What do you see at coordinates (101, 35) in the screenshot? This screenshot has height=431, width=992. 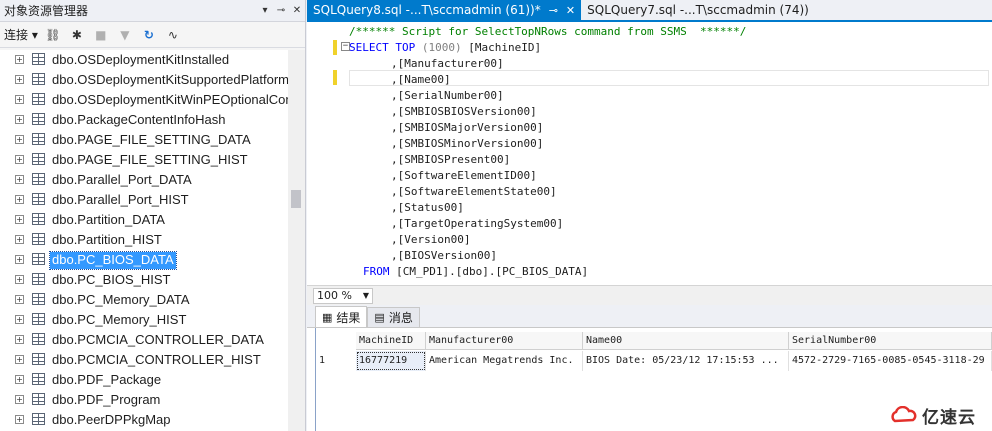 I see `stop-icon: ■` at bounding box center [101, 35].